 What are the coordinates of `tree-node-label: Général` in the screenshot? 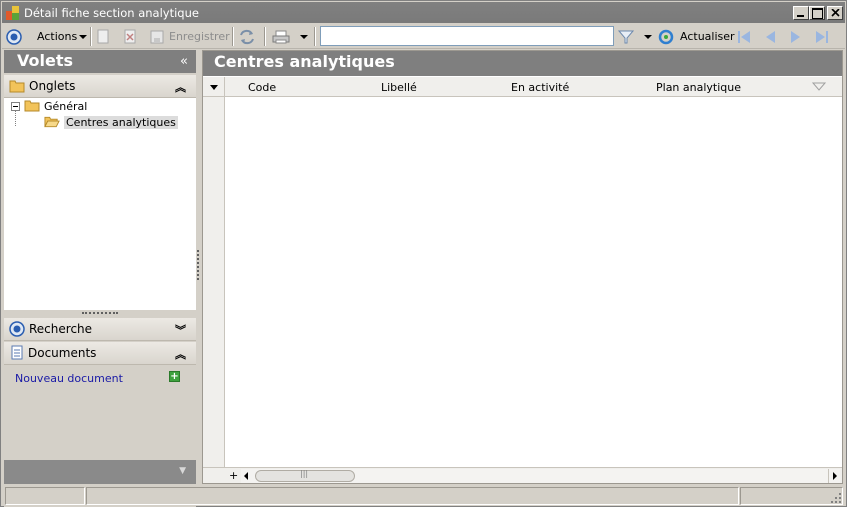 It's located at (66, 106).